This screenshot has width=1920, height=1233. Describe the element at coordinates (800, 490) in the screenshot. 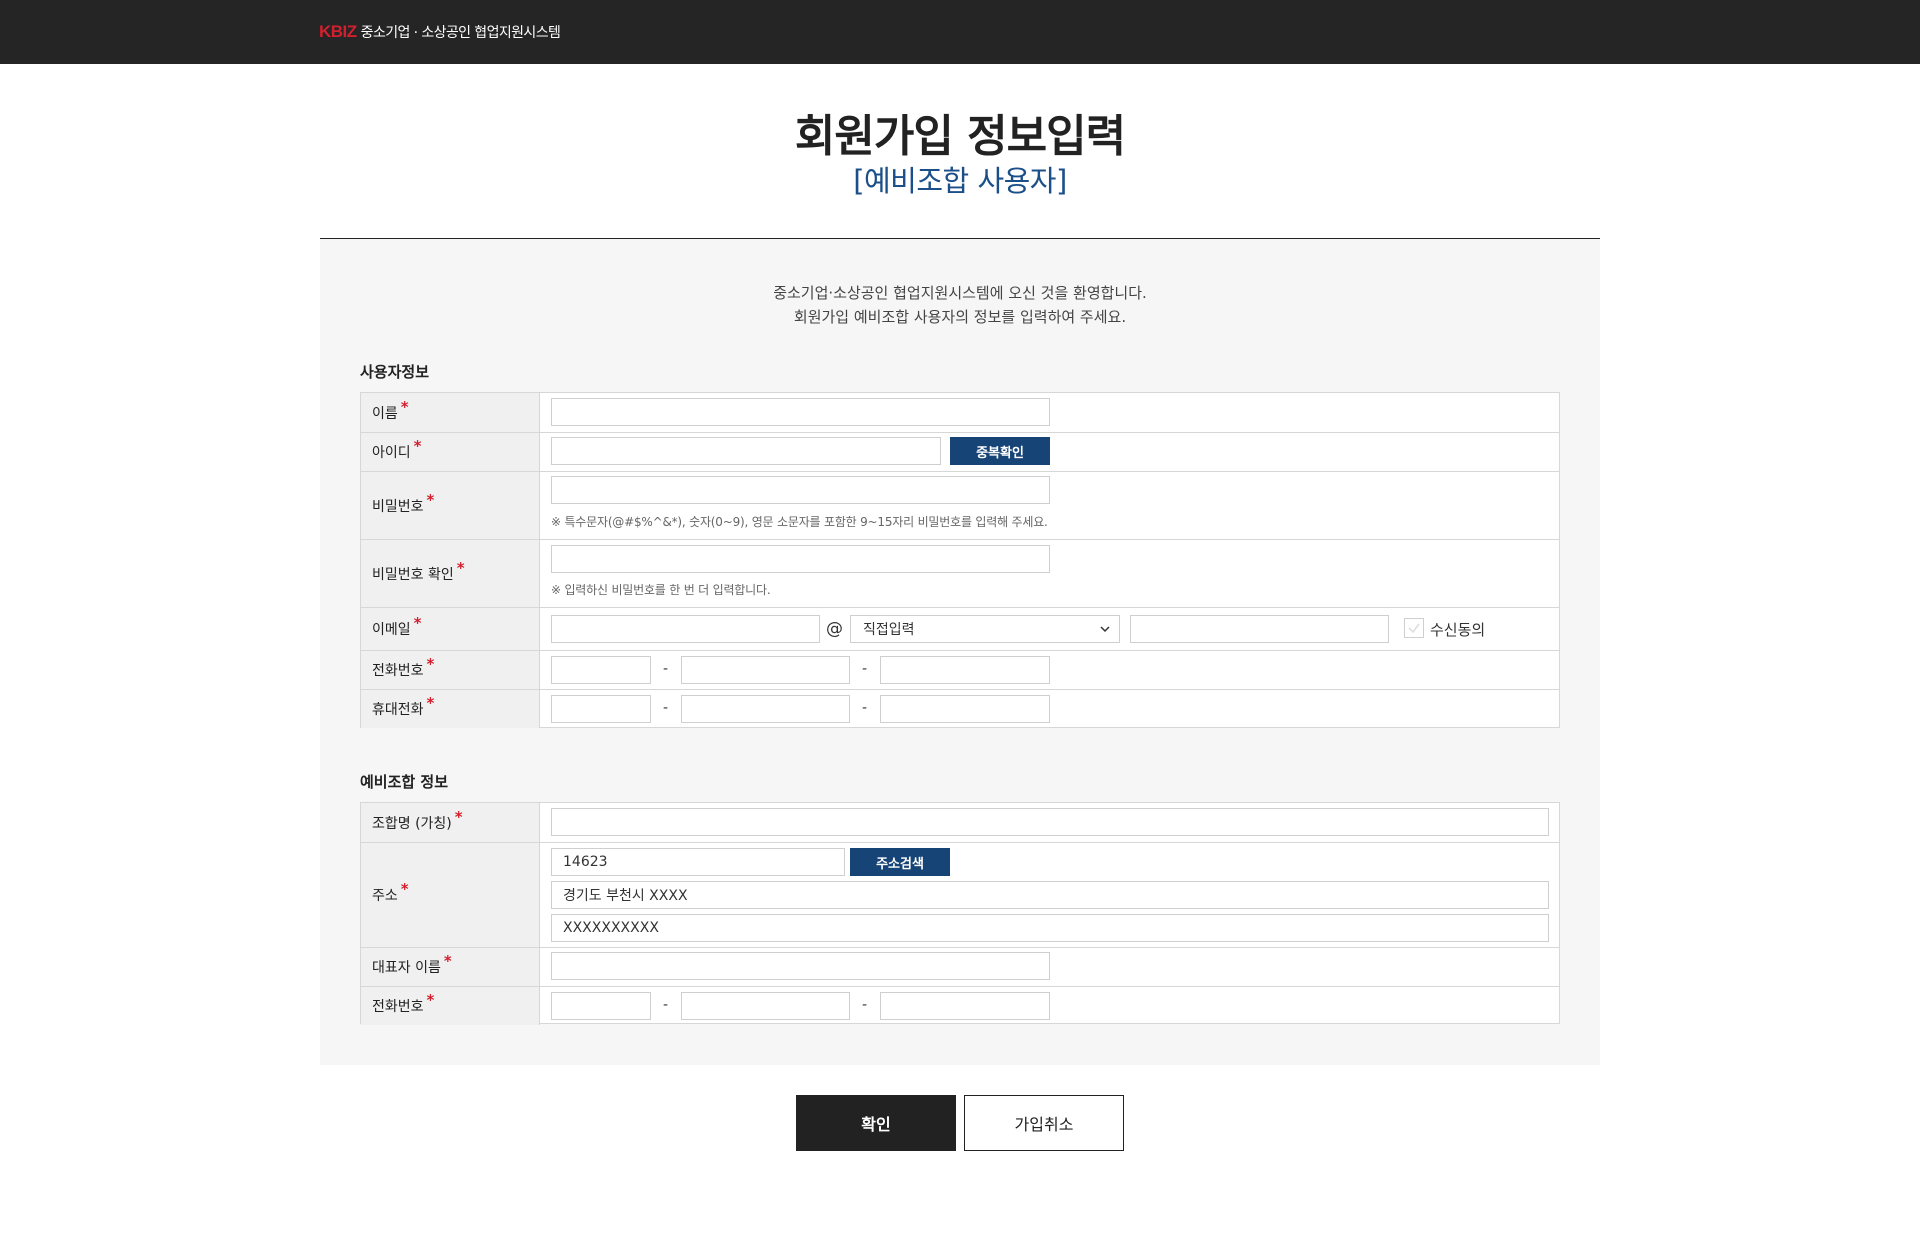

I see `password-input` at that location.